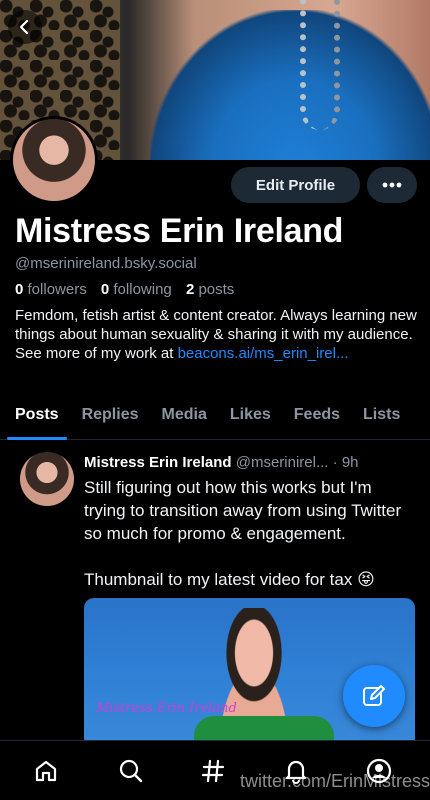 Image resolution: width=430 pixels, height=800 pixels. I want to click on followers-count: 0, so click(19, 289).